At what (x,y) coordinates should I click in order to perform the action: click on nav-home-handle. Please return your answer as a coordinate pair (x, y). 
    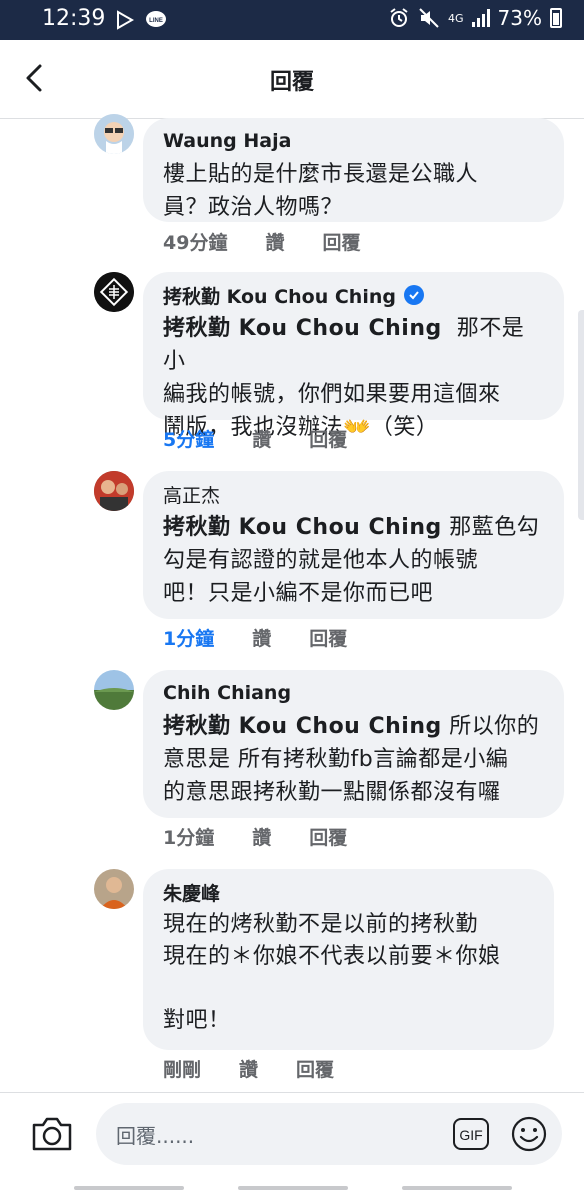
    Looking at the image, I should click on (293, 1188).